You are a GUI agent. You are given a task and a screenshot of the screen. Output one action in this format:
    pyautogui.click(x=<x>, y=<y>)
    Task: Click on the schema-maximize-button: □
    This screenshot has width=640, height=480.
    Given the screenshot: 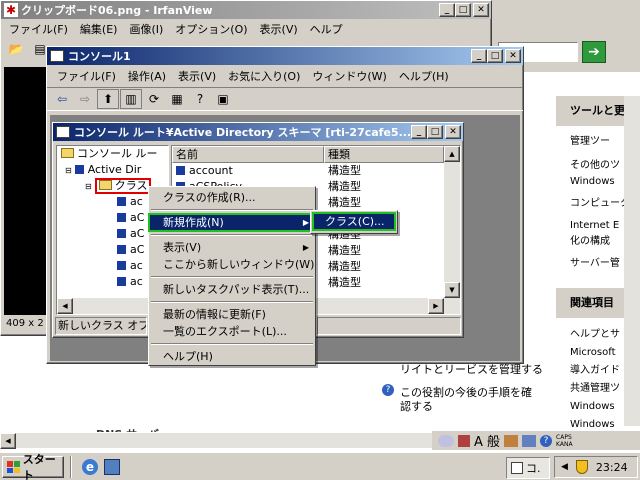 What is the action you would take?
    pyautogui.click(x=435, y=132)
    